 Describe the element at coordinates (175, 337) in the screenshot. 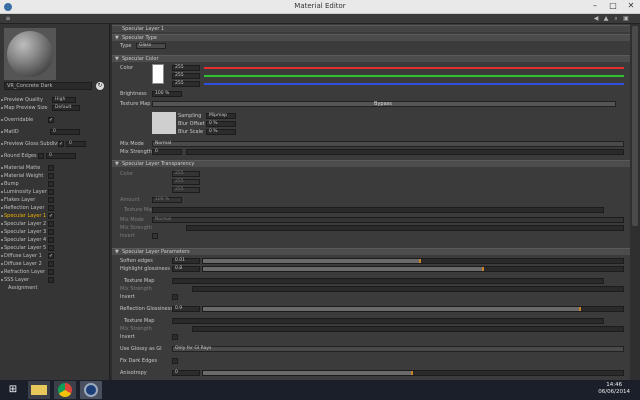

I see `p2-invert-checkbox` at that location.